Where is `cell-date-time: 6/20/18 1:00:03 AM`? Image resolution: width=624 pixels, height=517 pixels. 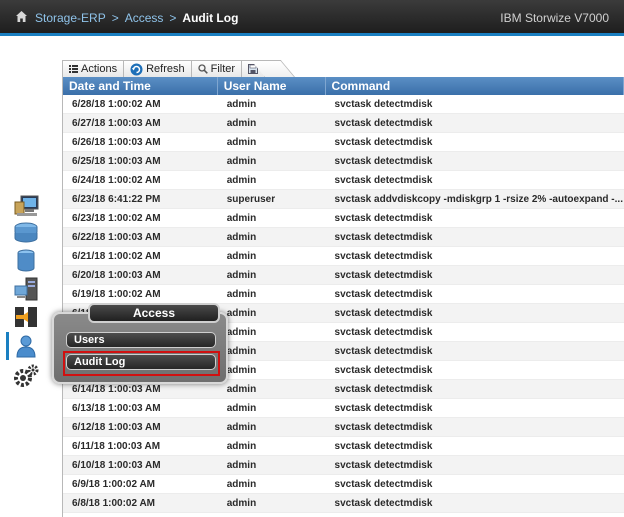 cell-date-time: 6/20/18 1:00:03 AM is located at coordinates (116, 275).